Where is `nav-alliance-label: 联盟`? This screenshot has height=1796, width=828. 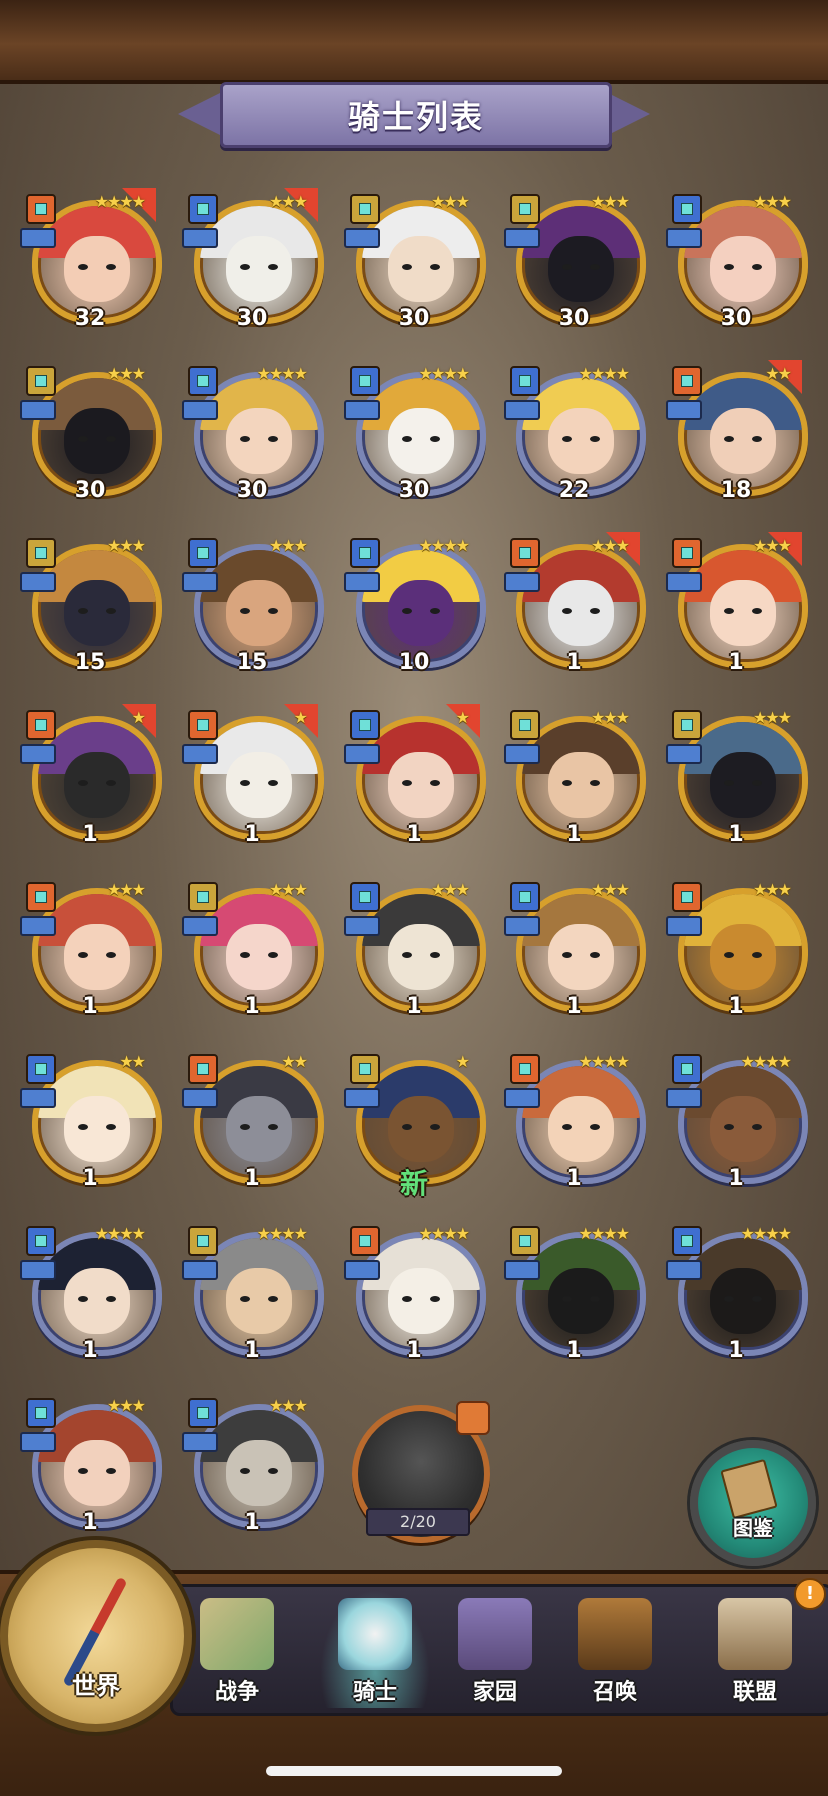 nav-alliance-label: 联盟 is located at coordinates (754, 1692).